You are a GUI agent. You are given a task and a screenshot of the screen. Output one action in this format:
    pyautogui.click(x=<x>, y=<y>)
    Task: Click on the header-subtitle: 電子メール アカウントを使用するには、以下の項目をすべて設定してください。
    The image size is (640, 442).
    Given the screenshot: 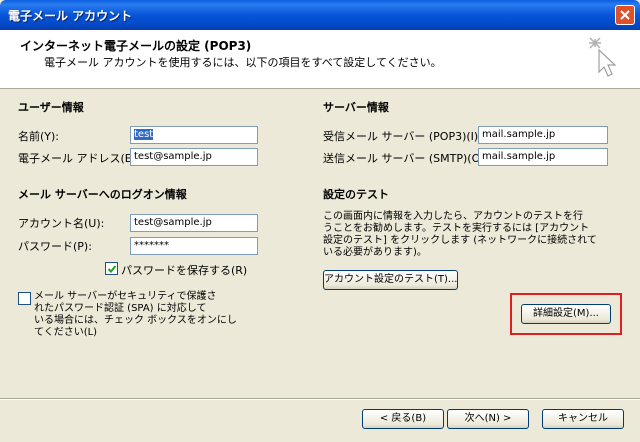 What is the action you would take?
    pyautogui.click(x=243, y=62)
    